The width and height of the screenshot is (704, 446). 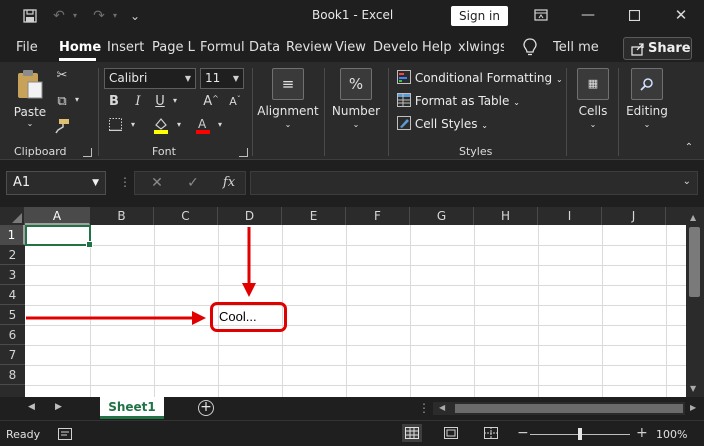 I want to click on name-box: A1 ▼, so click(x=56, y=183).